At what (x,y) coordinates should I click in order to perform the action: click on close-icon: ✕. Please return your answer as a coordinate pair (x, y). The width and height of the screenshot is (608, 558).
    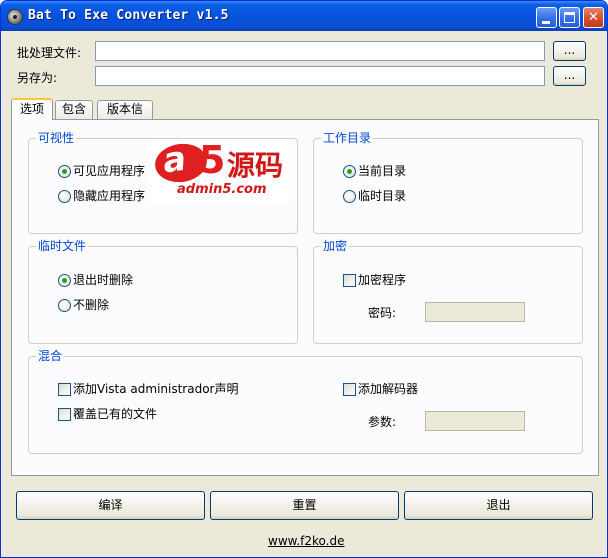
    Looking at the image, I should click on (593, 17).